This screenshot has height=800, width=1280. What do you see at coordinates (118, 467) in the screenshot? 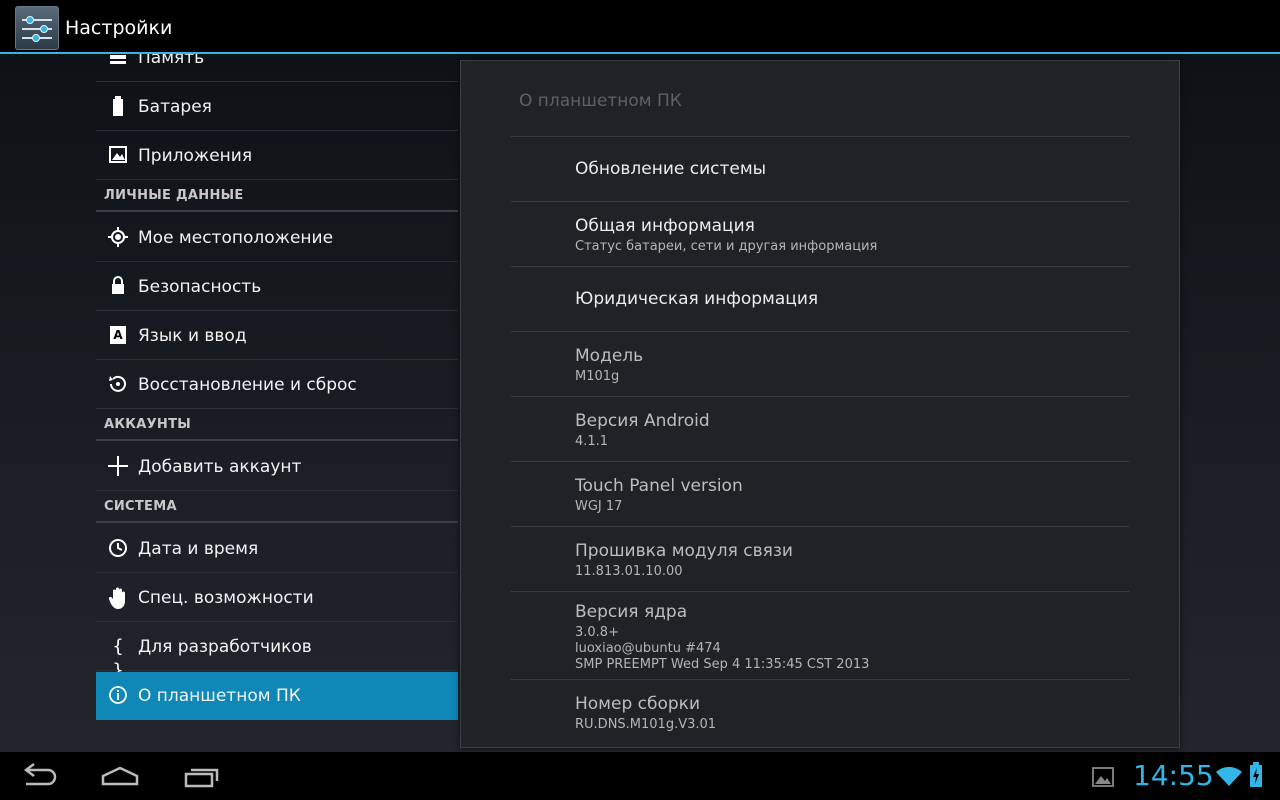
I see `plus-icon` at bounding box center [118, 467].